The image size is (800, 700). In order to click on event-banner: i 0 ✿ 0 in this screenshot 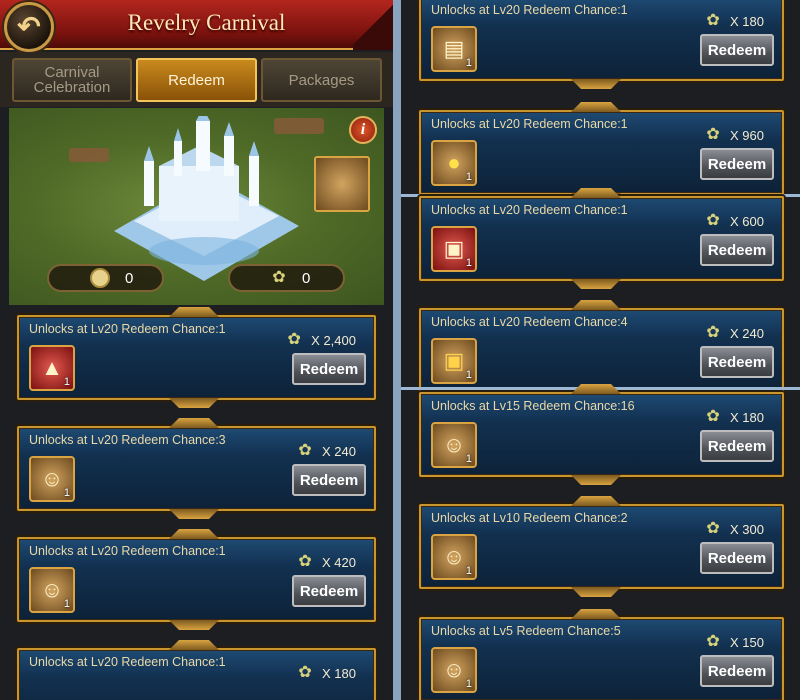, I will do `click(196, 206)`.